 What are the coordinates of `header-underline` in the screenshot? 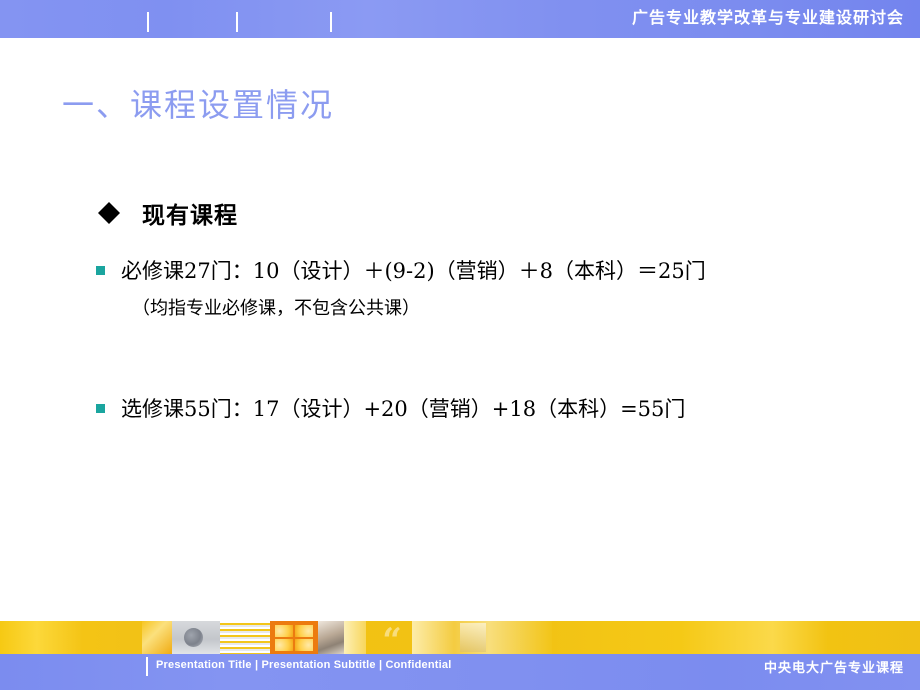 It's located at (460, 39).